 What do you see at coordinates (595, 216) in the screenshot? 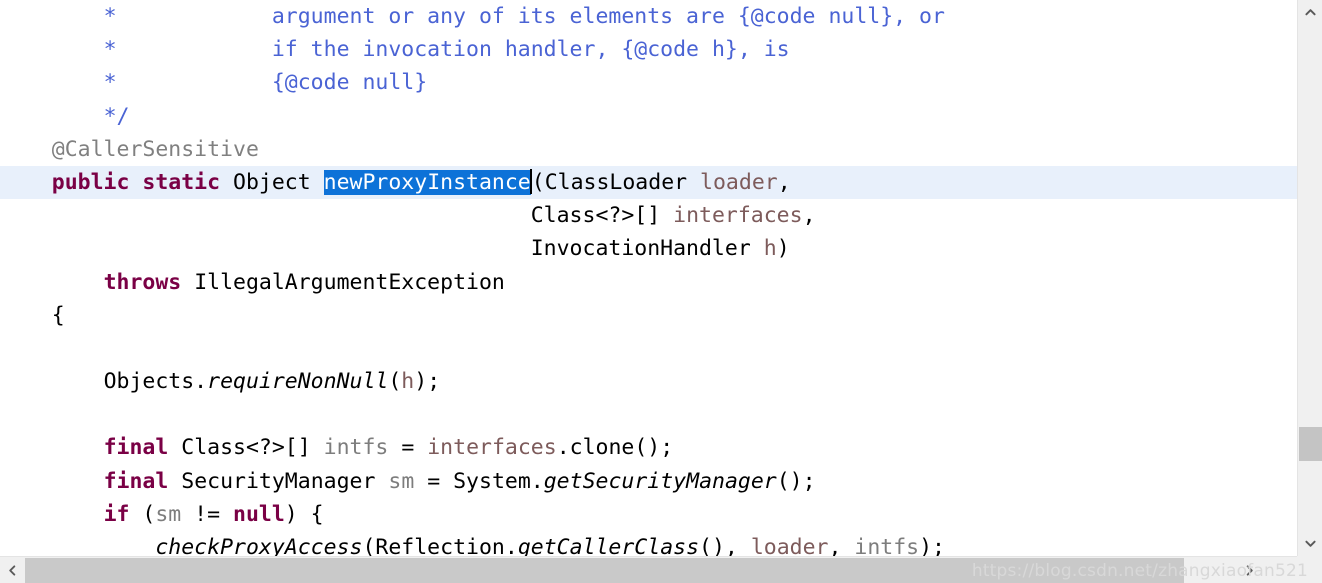
I see `code-token: Class<?>[]` at bounding box center [595, 216].